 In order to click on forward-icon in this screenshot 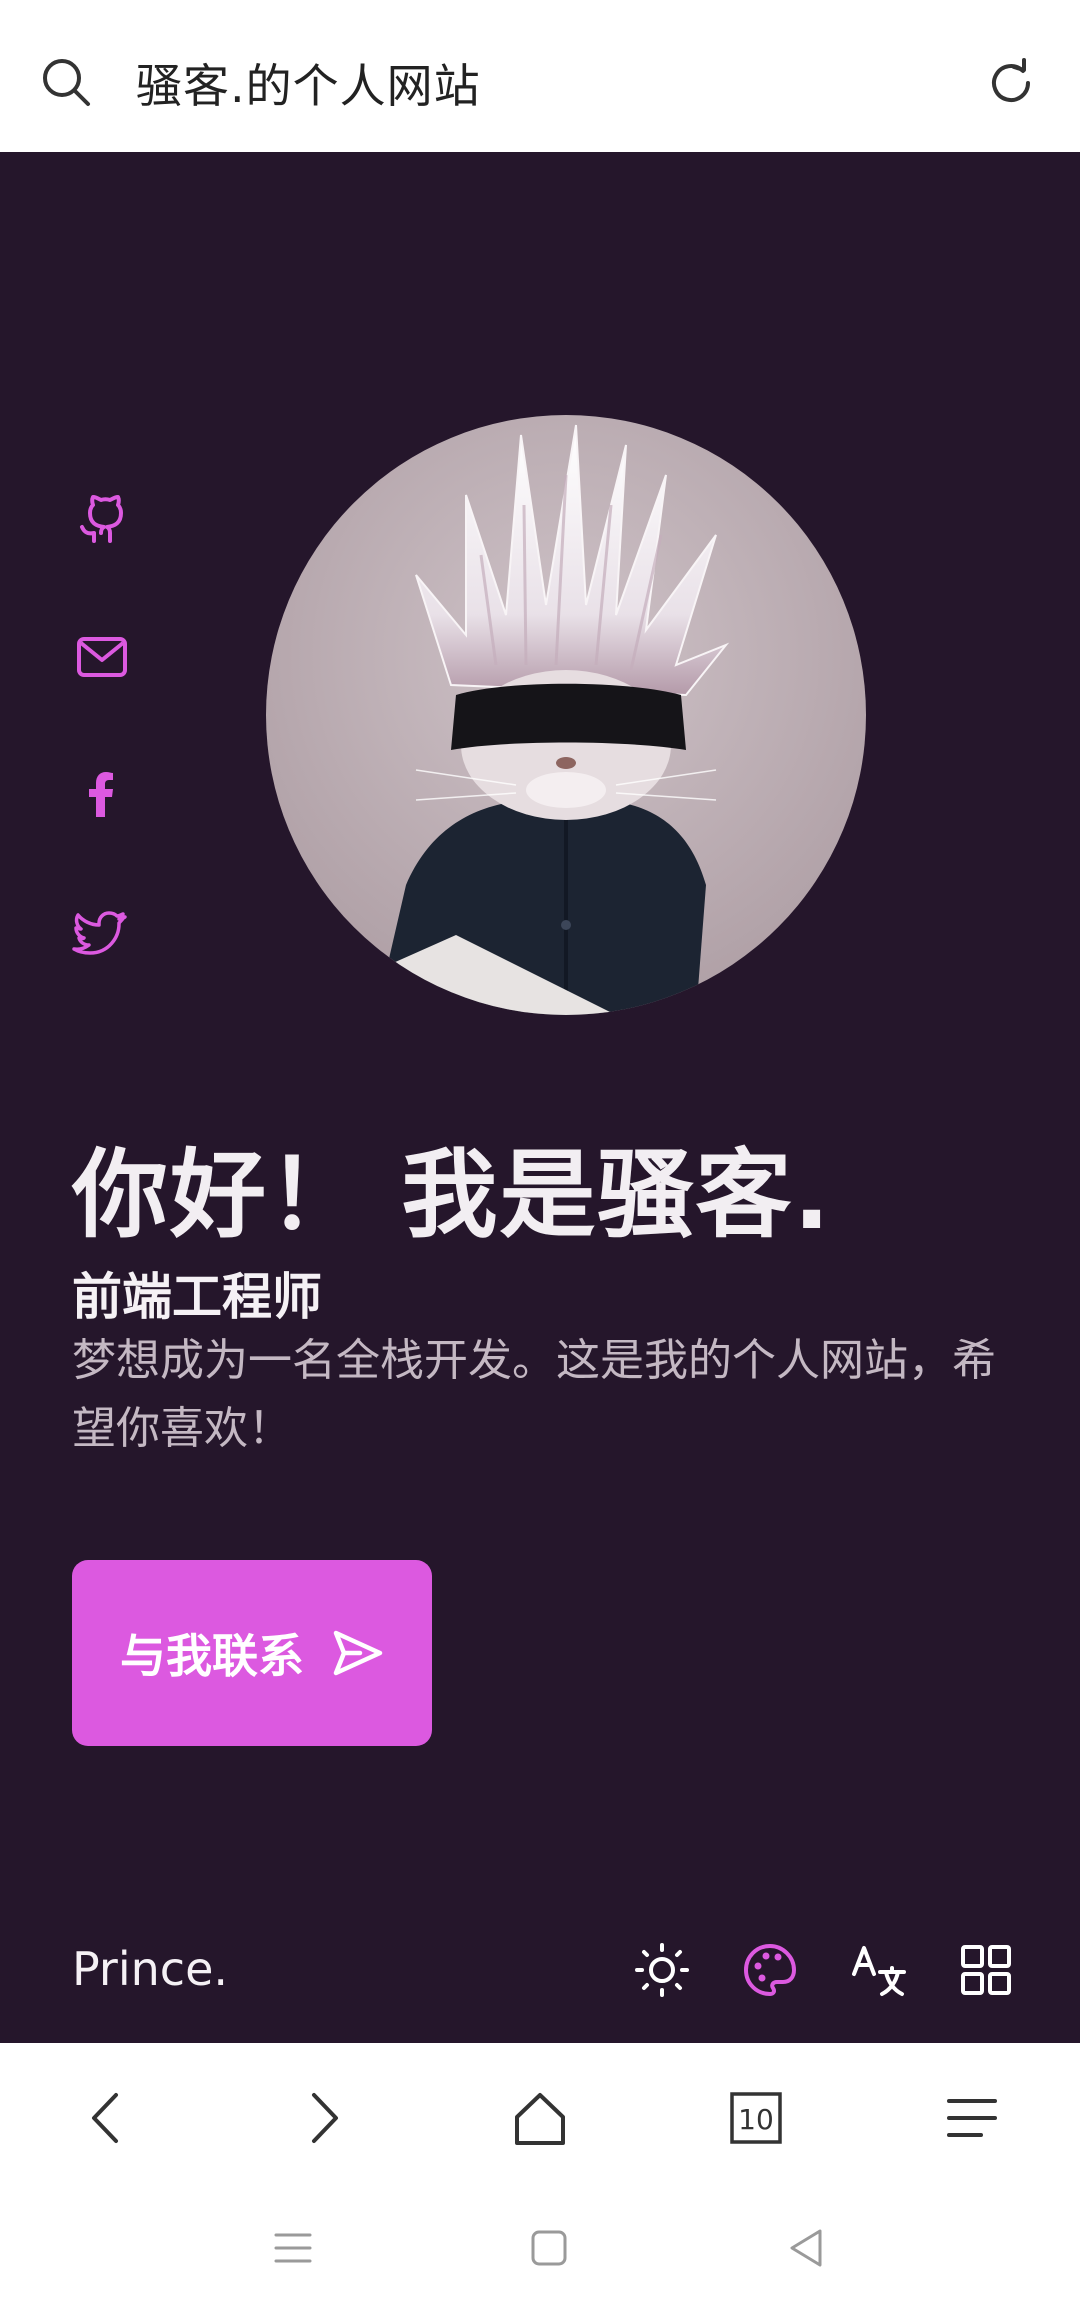, I will do `click(323, 2118)`.